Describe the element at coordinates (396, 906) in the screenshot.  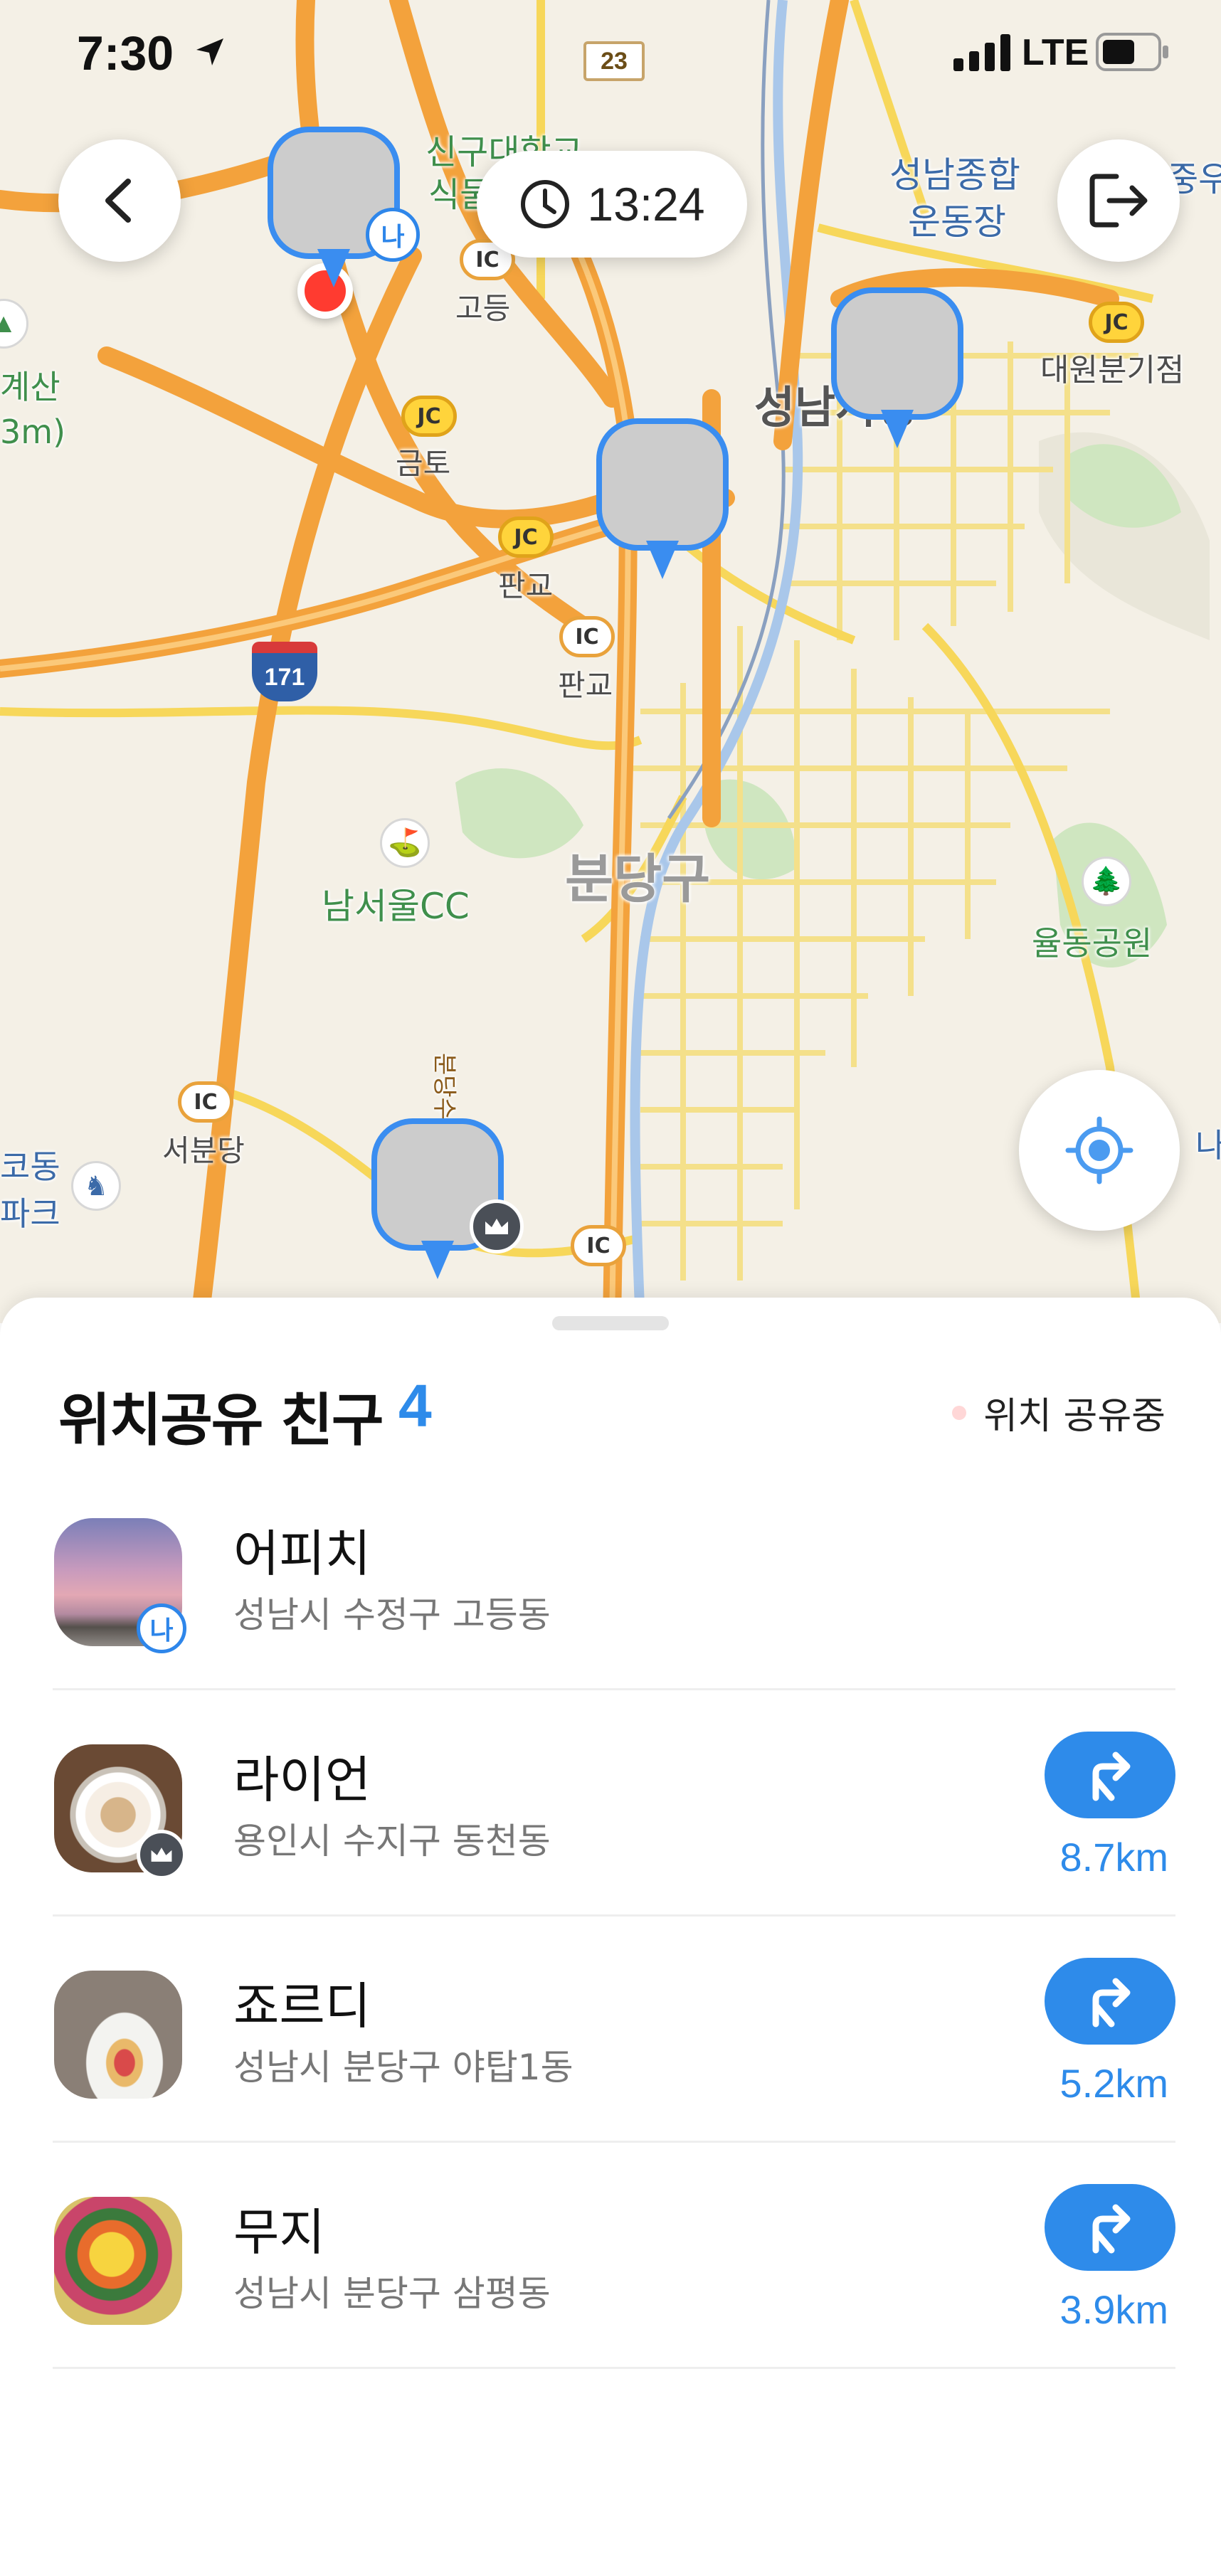
I see `map-label-namseoul-cc: 남서울CC` at that location.